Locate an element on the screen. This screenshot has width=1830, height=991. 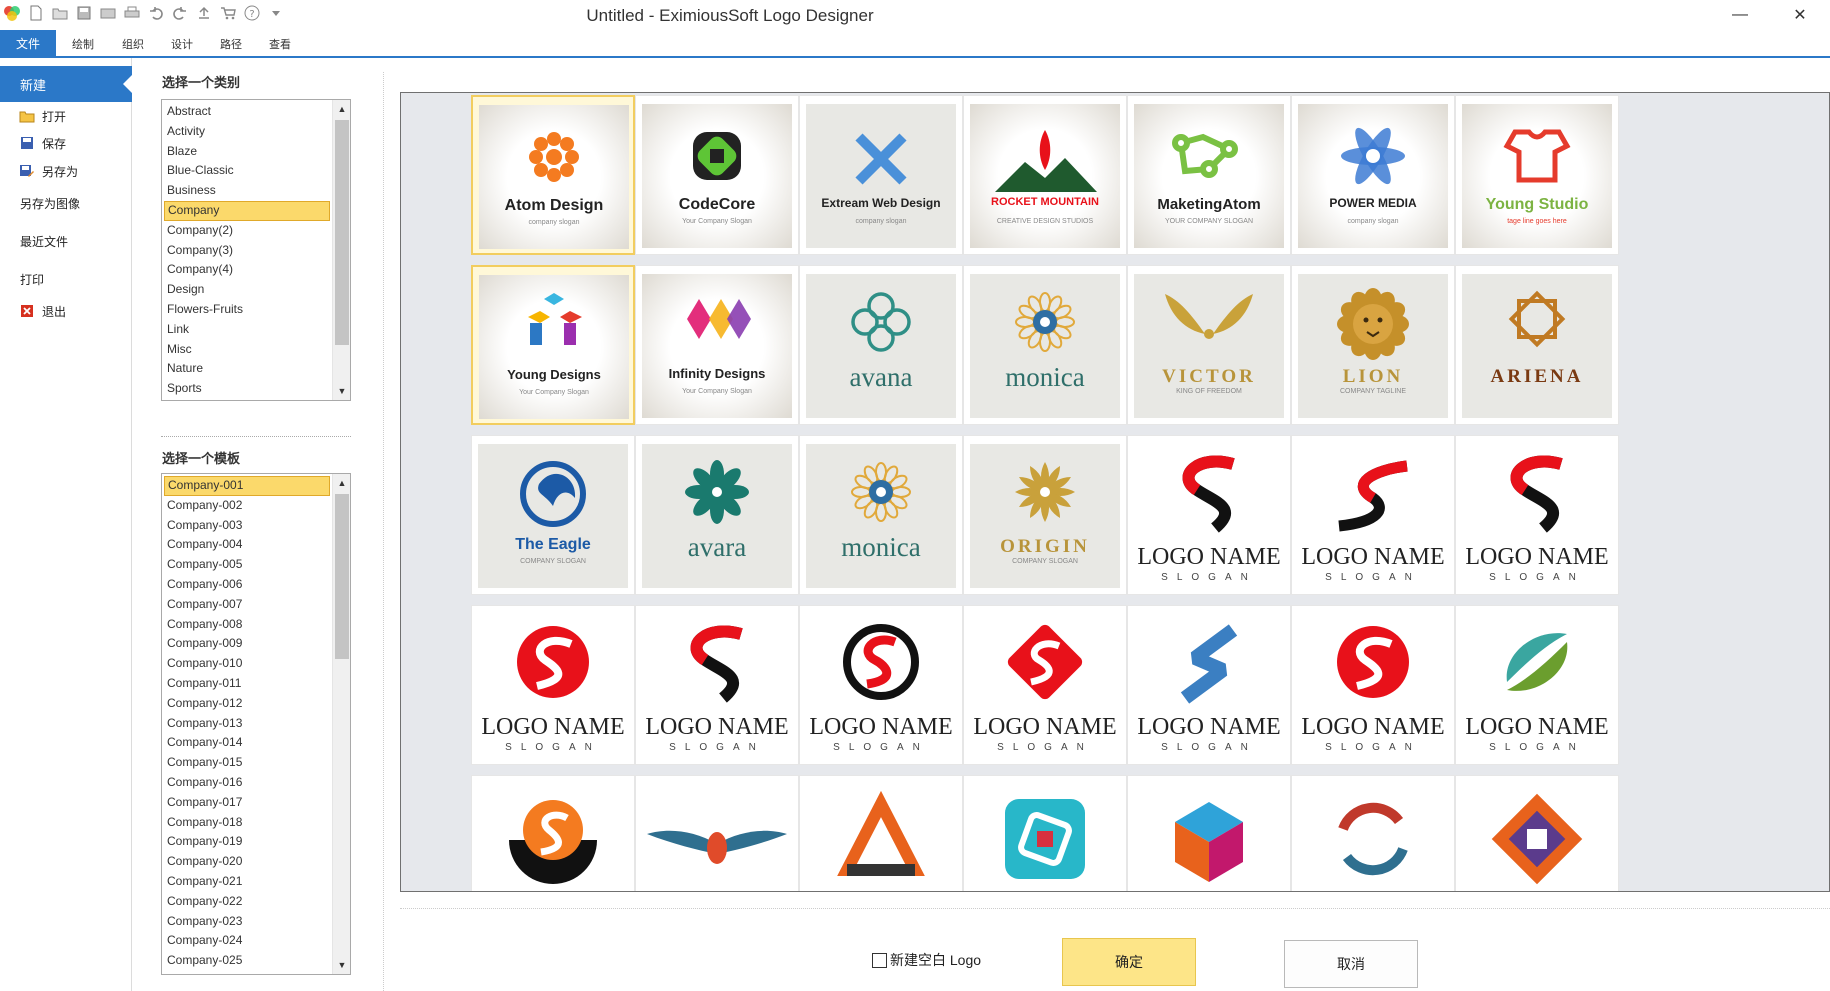
logo-template-tile: LION COMPANY TAGLINE is located at coordinates (1373, 345).